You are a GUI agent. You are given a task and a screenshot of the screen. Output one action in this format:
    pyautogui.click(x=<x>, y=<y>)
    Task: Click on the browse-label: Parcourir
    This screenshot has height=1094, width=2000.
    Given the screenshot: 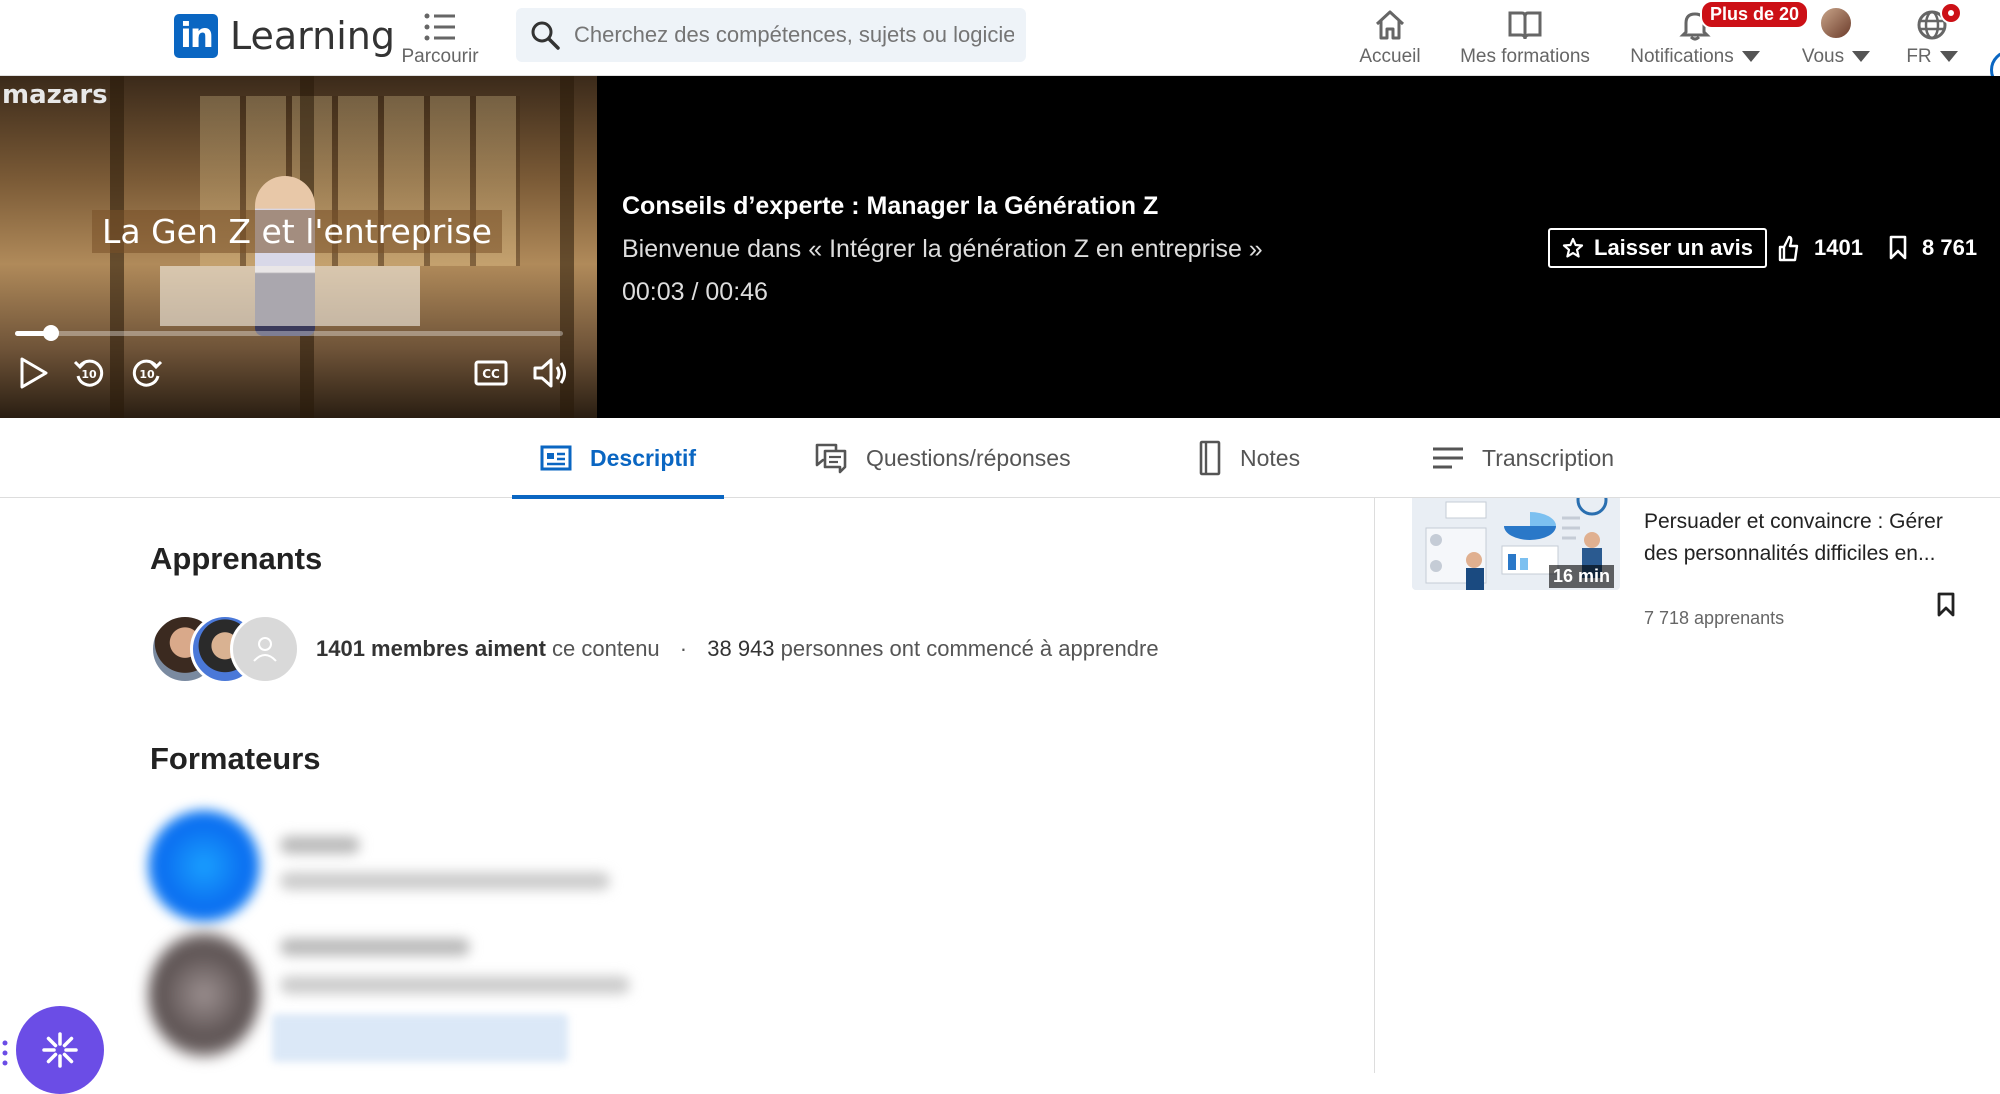 What is the action you would take?
    pyautogui.click(x=440, y=56)
    